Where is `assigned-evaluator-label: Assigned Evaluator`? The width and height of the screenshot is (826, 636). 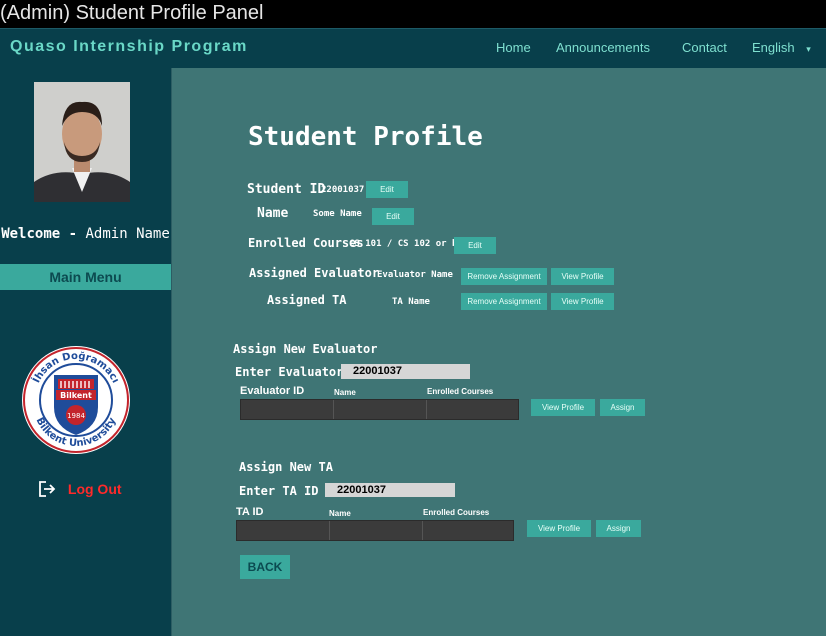 assigned-evaluator-label: Assigned Evaluator is located at coordinates (314, 273).